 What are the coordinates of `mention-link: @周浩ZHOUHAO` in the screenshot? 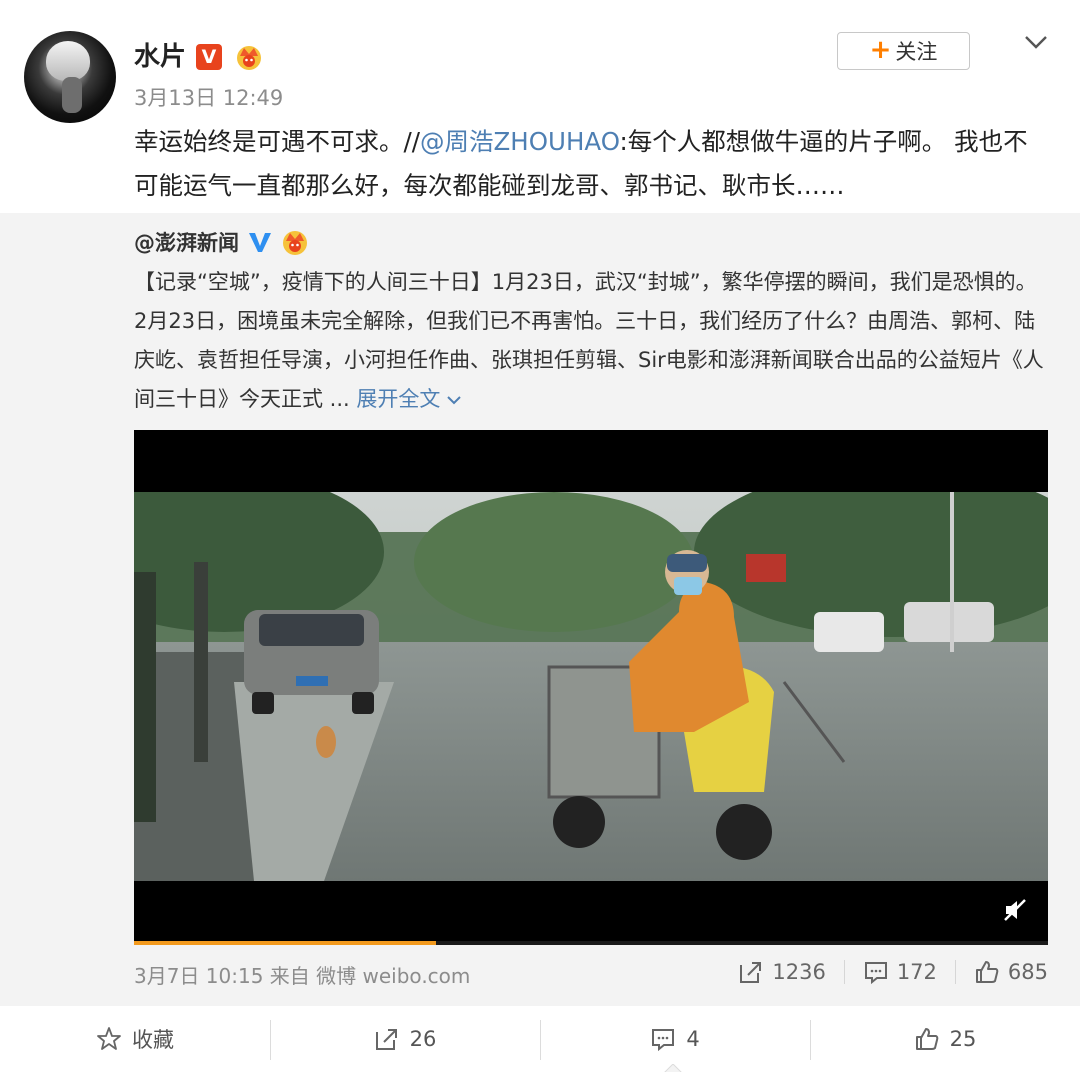 It's located at (520, 141).